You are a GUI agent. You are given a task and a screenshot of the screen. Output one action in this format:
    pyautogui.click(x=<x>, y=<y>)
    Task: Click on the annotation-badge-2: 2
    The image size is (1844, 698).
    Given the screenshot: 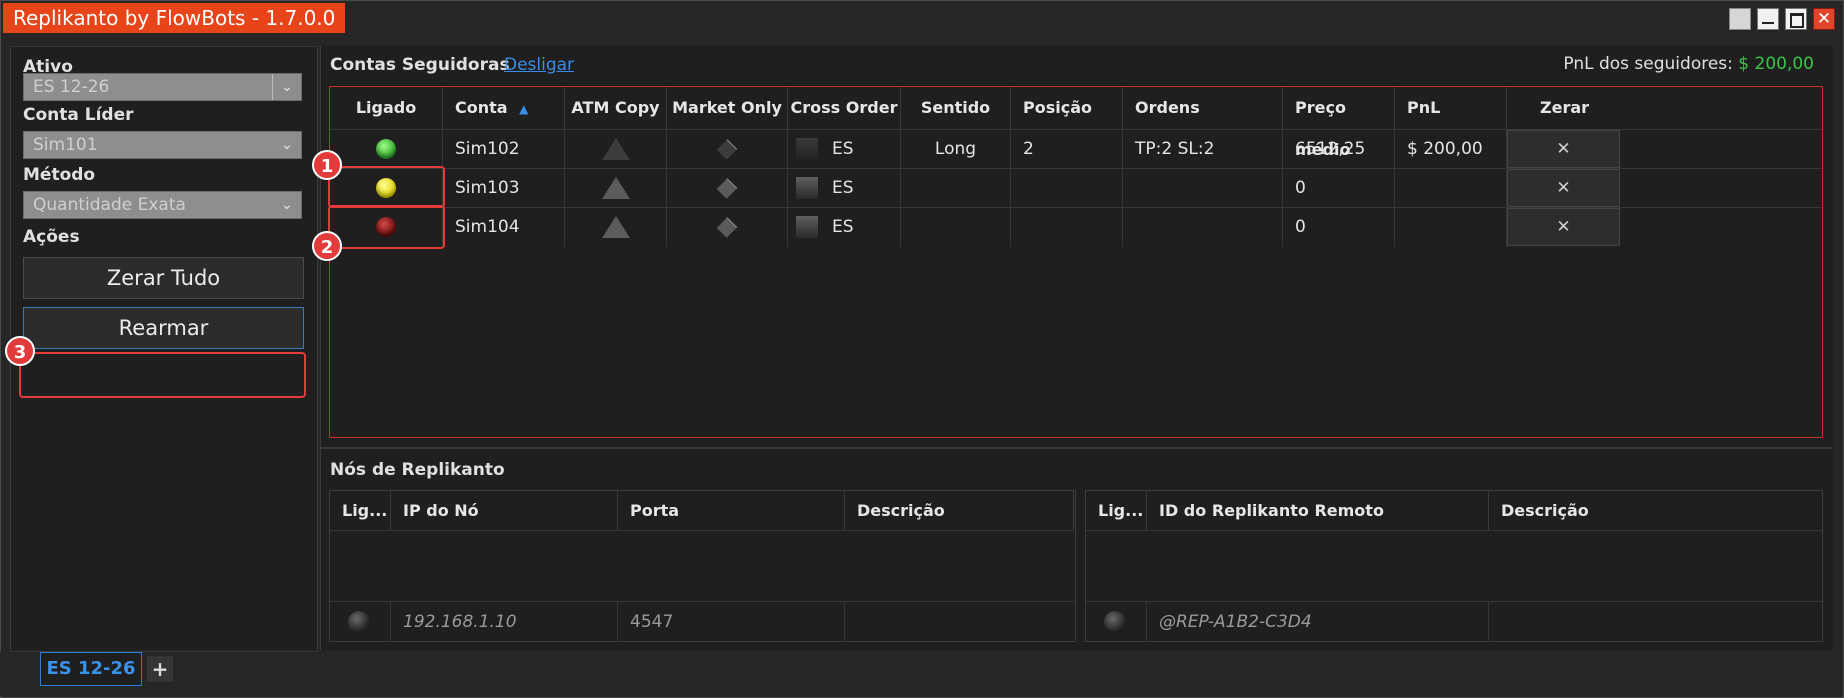 What is the action you would take?
    pyautogui.click(x=327, y=246)
    